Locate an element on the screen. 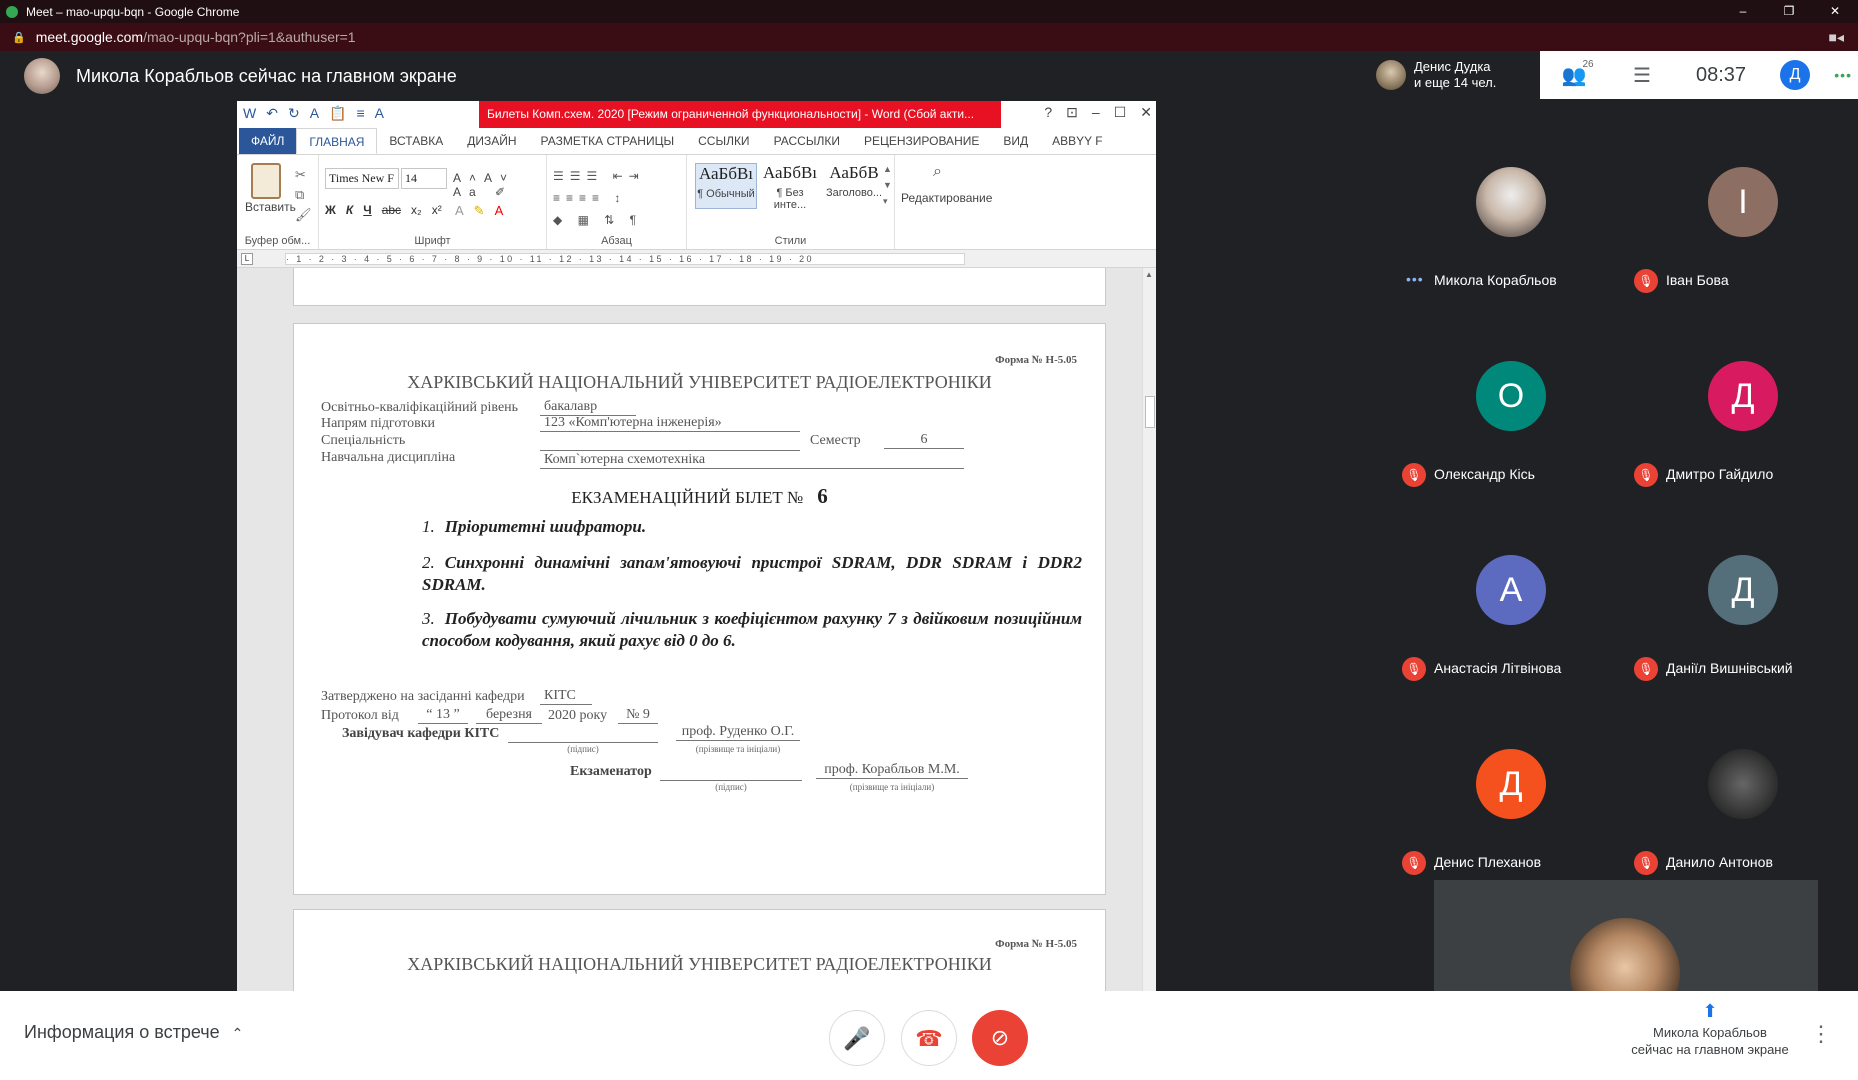  participant-tile: Д 🎙 Денис Плеханов is located at coordinates (1510, 784).